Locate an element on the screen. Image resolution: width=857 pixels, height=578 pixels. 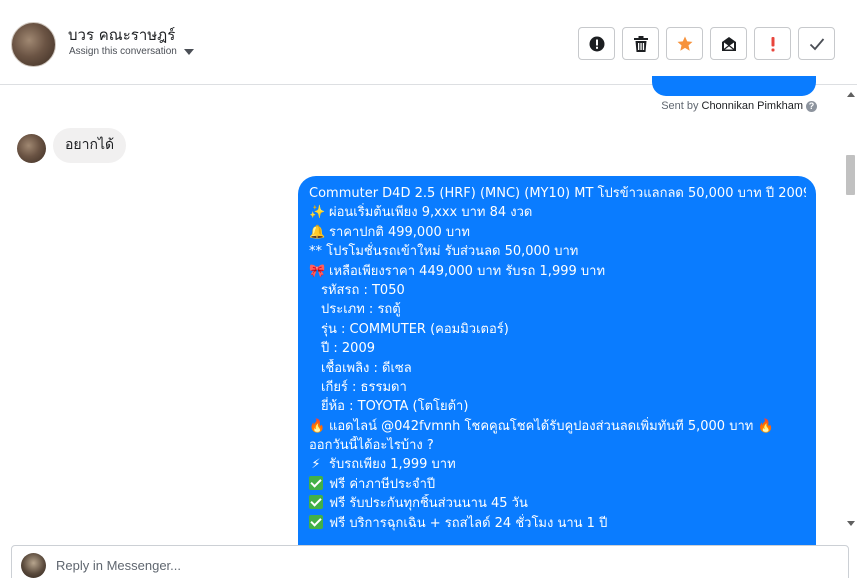
envelope-icon is located at coordinates (728, 43).